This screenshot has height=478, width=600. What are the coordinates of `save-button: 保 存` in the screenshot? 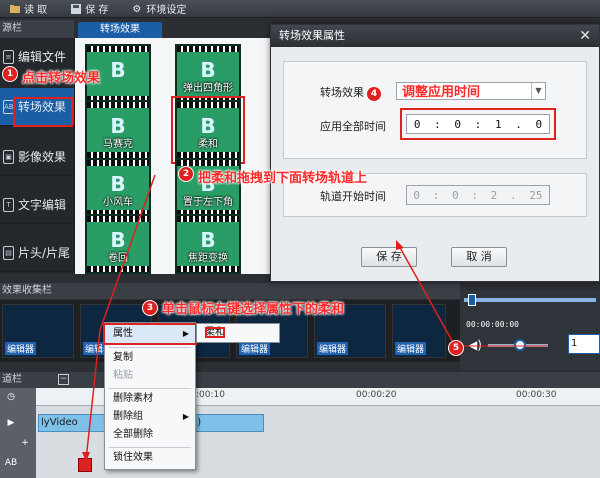 It's located at (89, 8).